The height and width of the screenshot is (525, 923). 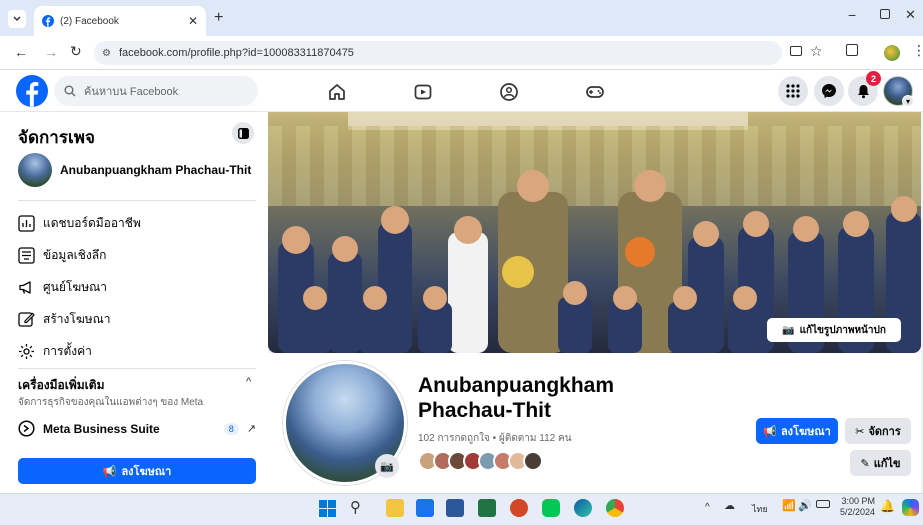 I want to click on sidebar-title: จัดการเพจ, so click(x=56, y=137).